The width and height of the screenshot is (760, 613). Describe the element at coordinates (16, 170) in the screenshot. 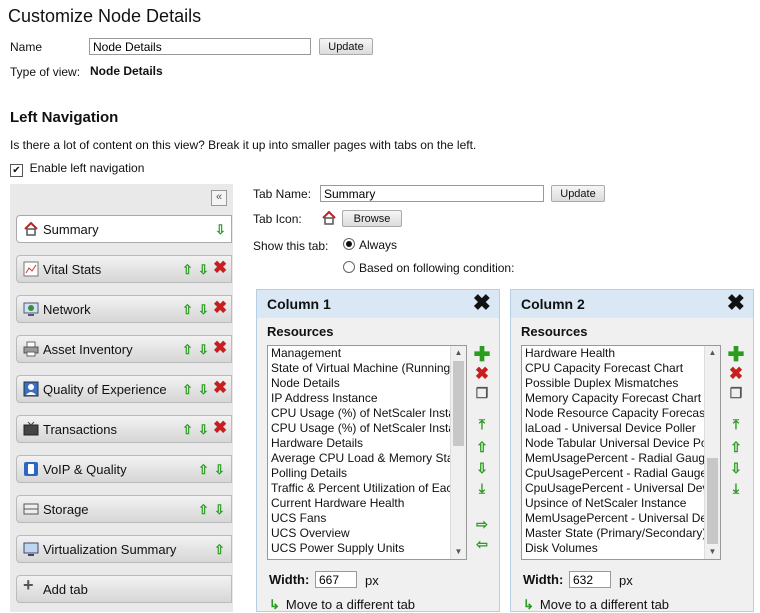

I see `enable-left-nav-checkbox: ✔` at that location.